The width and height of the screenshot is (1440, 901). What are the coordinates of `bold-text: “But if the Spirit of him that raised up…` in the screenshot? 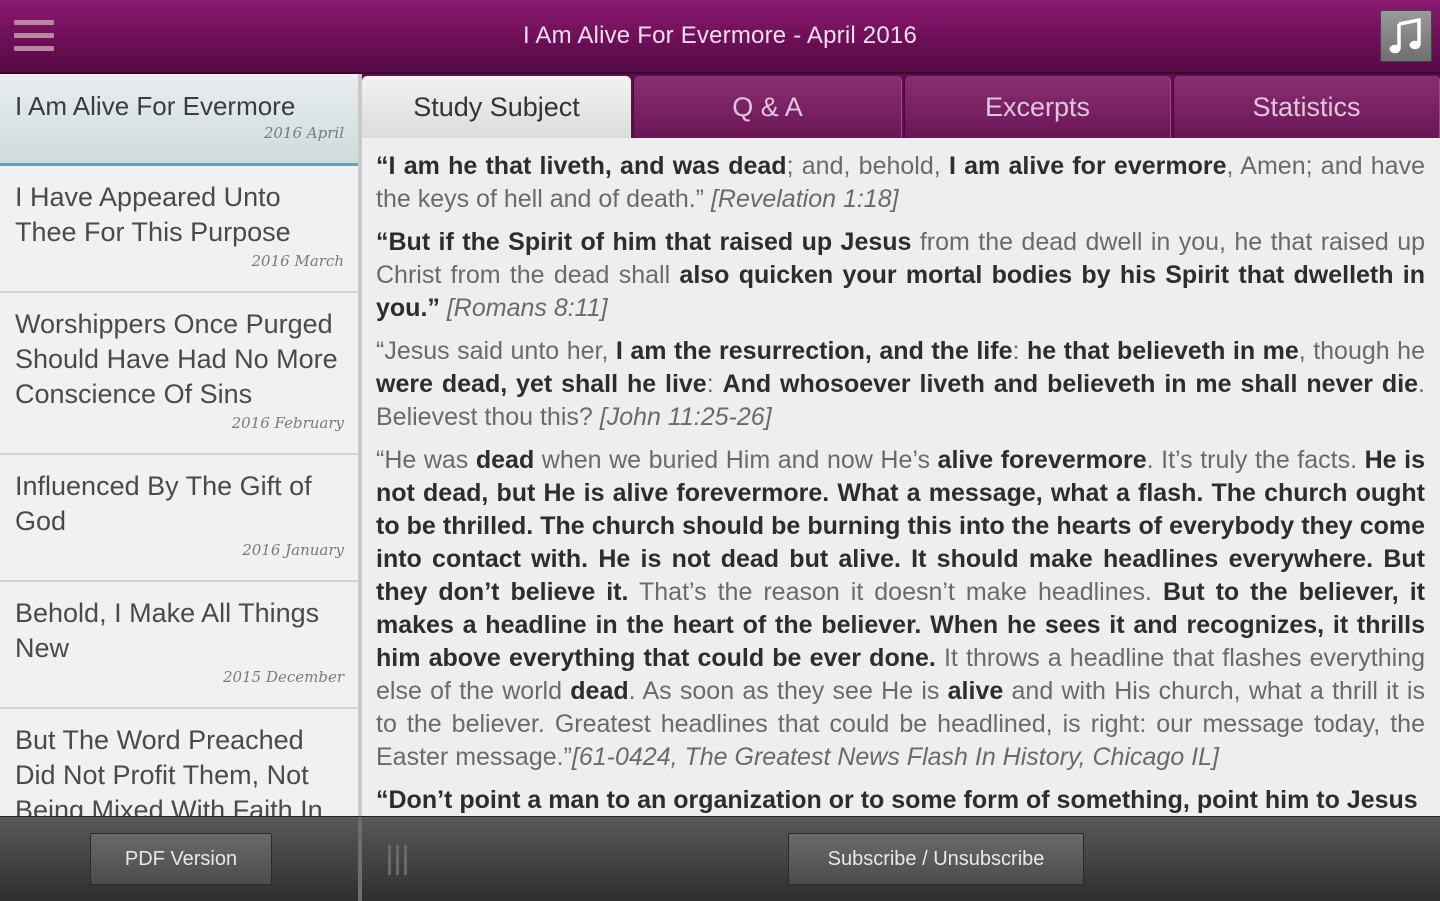 It's located at (644, 242).